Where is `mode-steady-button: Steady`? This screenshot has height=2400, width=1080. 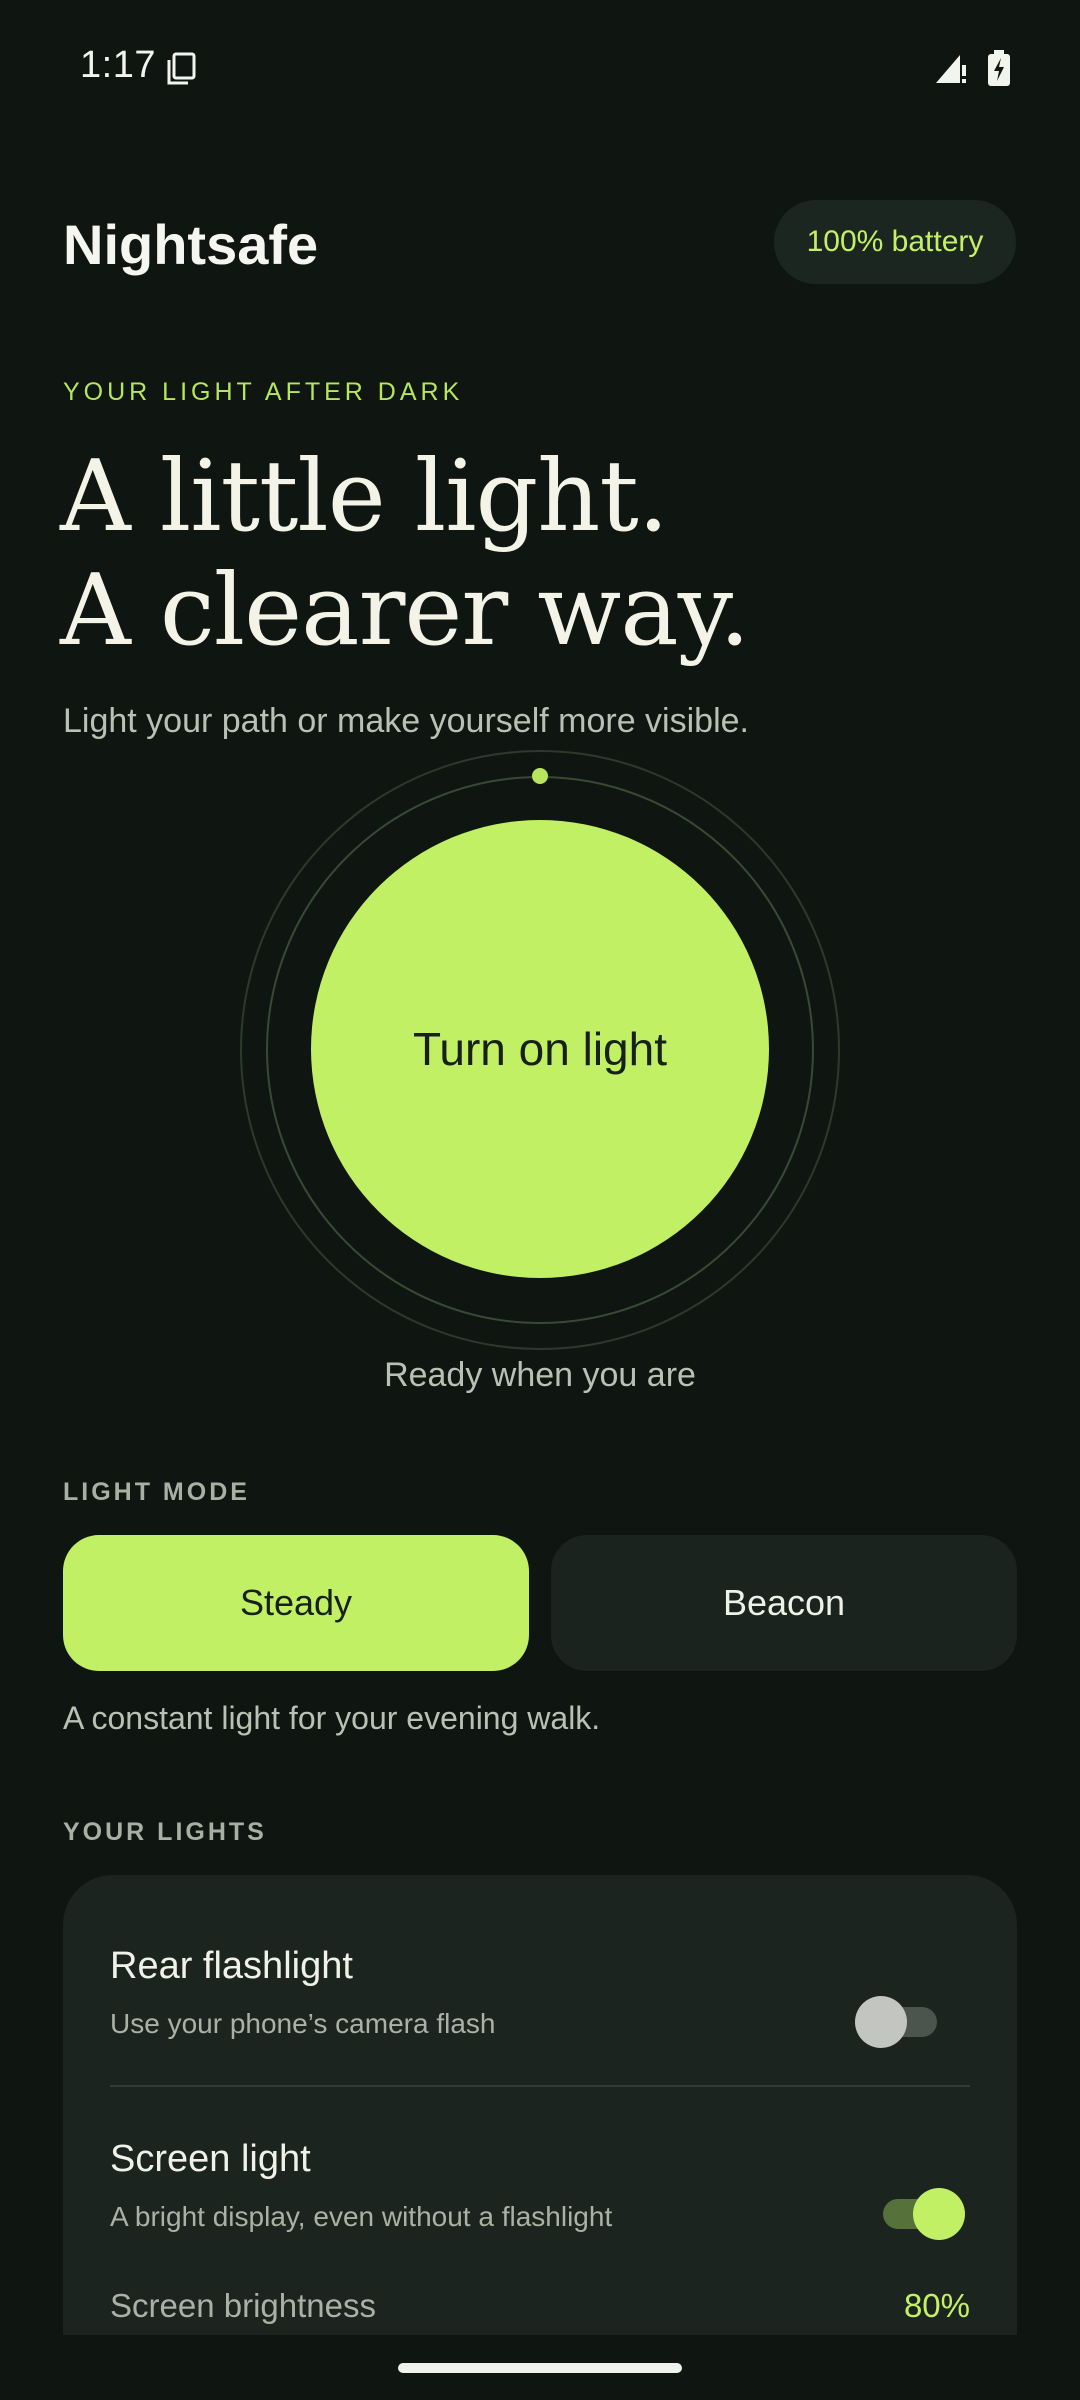
mode-steady-button: Steady is located at coordinates (296, 1603).